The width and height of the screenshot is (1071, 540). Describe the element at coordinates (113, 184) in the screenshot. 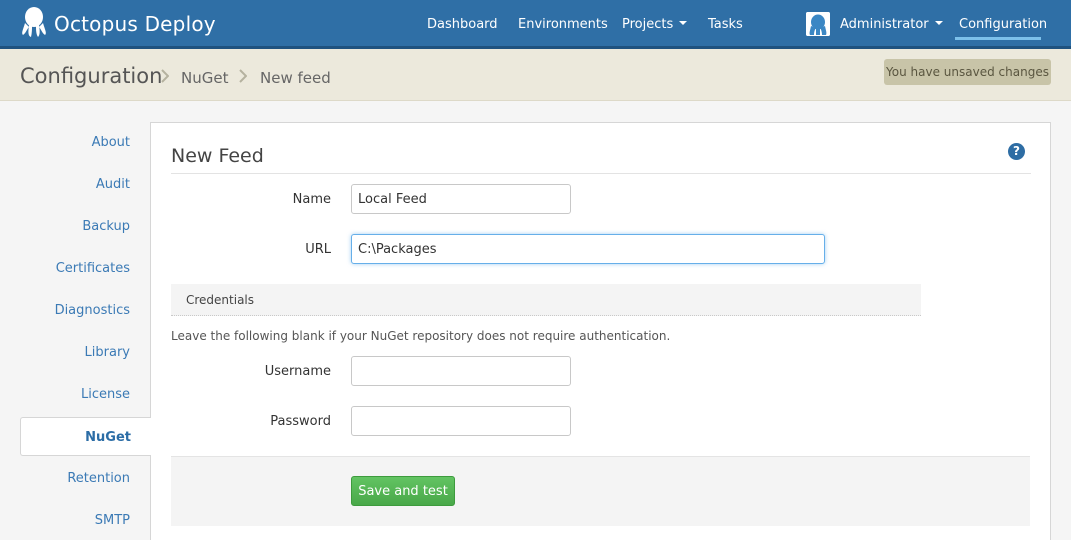

I see `sidebar-item-audit: Audit` at that location.